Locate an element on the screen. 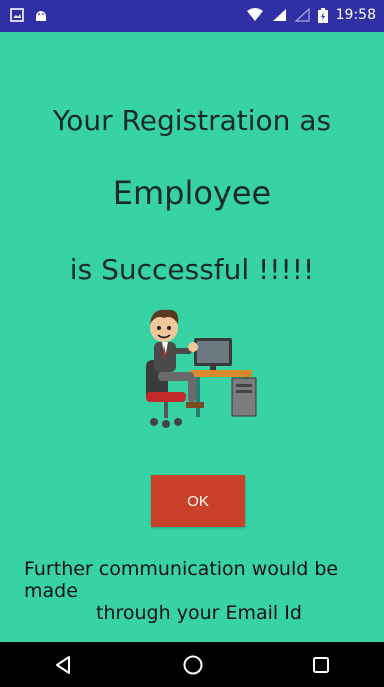 This screenshot has width=384, height=687. status-time: 19:58 is located at coordinates (355, 15).